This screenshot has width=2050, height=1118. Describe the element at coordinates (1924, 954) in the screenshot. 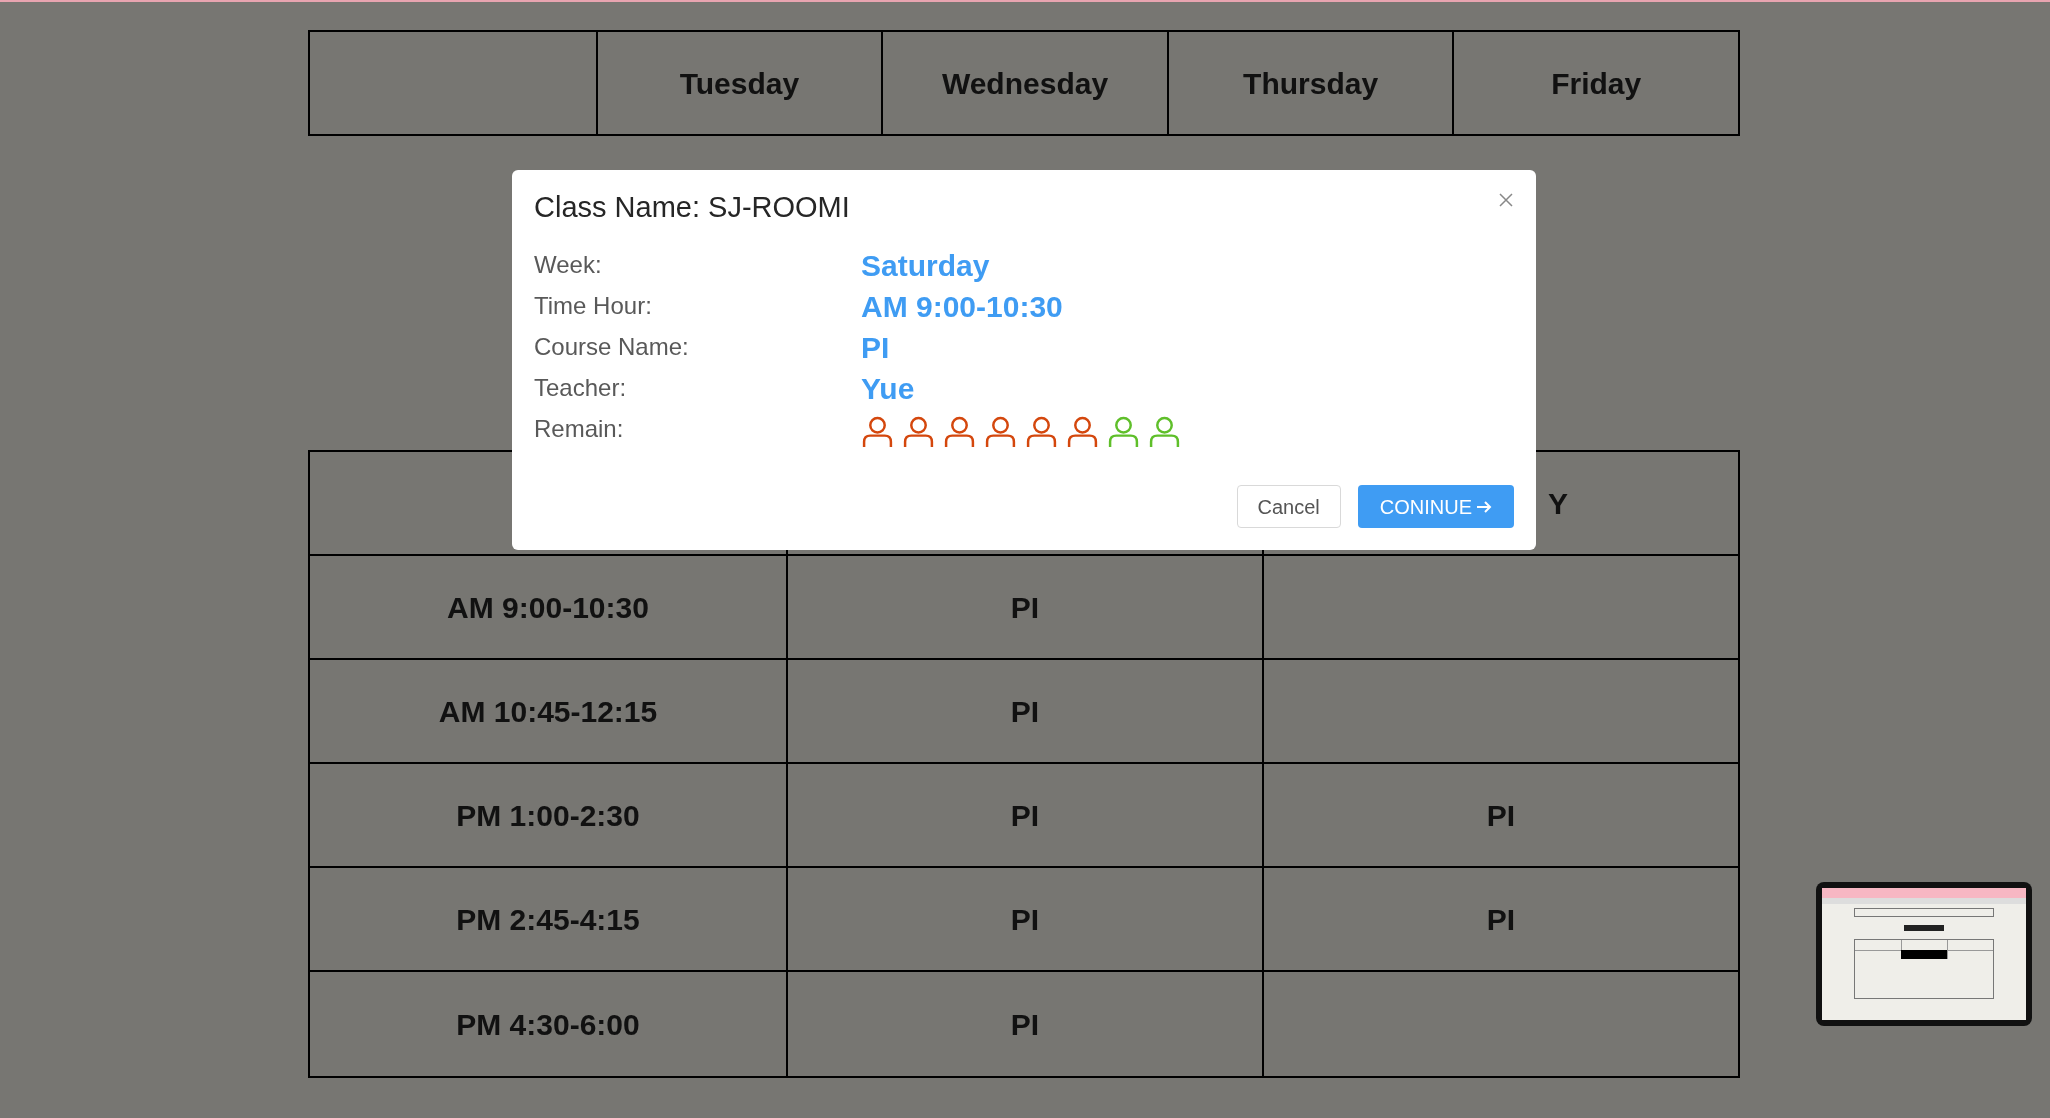

I see `screenshot-thumbnail-drawing` at that location.